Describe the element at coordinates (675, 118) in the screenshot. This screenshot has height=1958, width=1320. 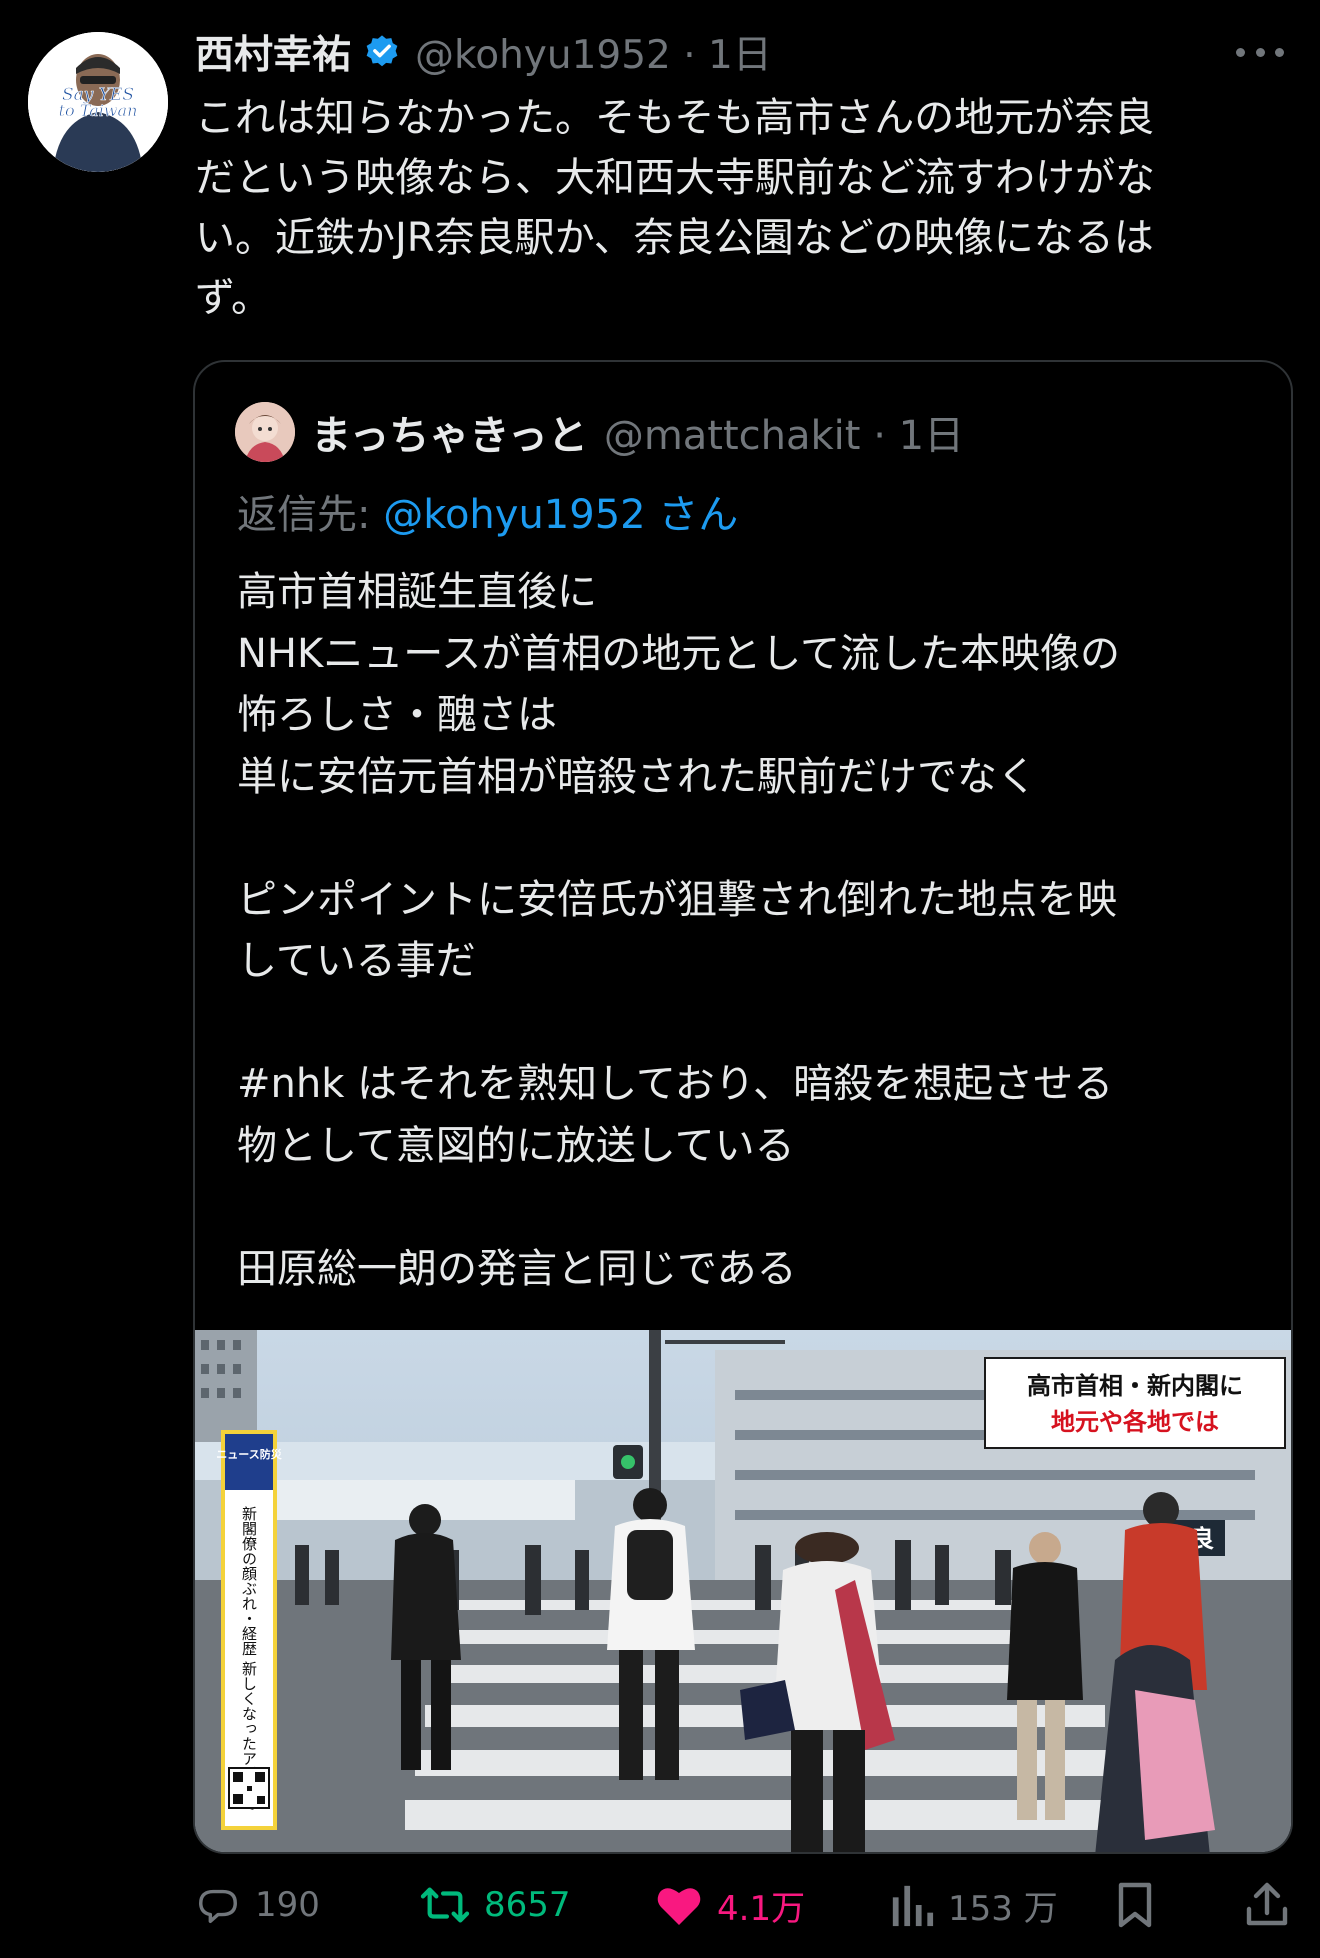
I see `post-text-line: これは知らなかった。そもそも高市さんの地元が奈良` at that location.